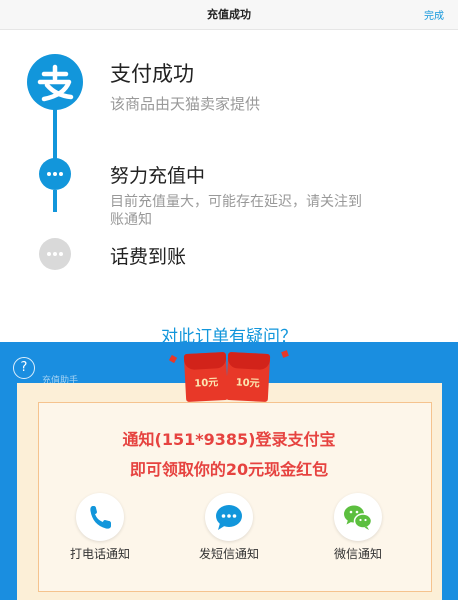  What do you see at coordinates (247, 383) in the screenshot?
I see `envelope-amount-right: 10元` at bounding box center [247, 383].